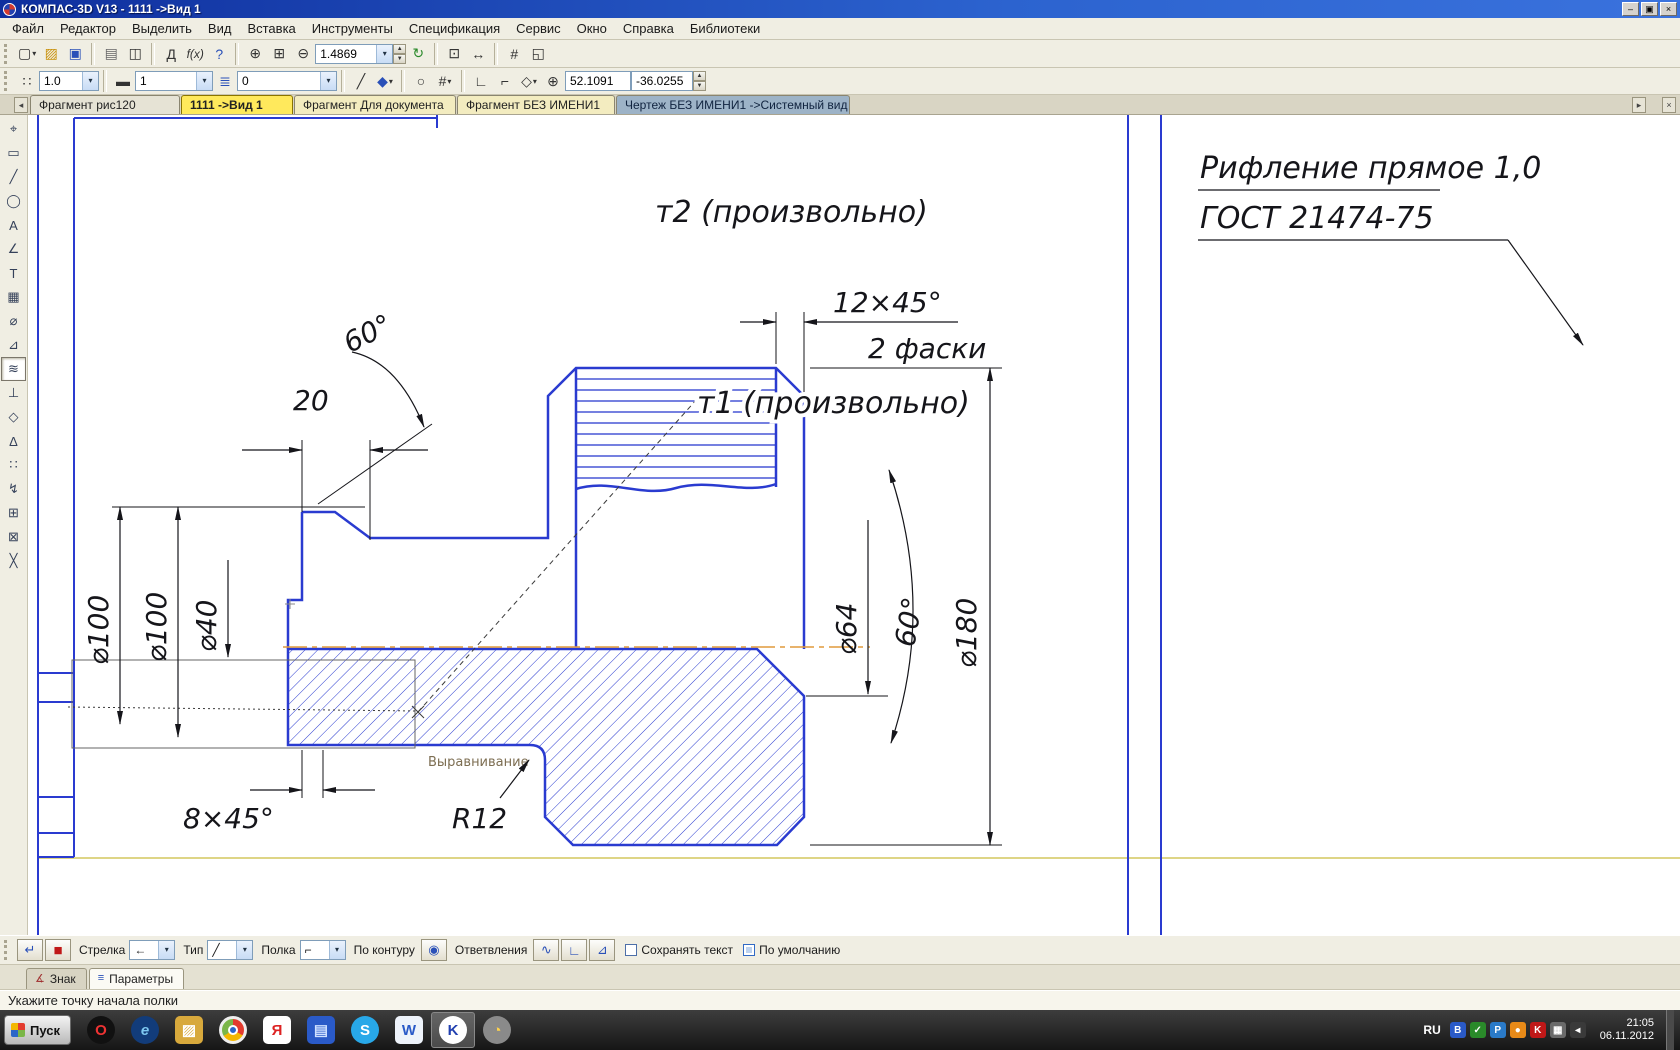  I want to click on open-button: ▨, so click(51, 53).